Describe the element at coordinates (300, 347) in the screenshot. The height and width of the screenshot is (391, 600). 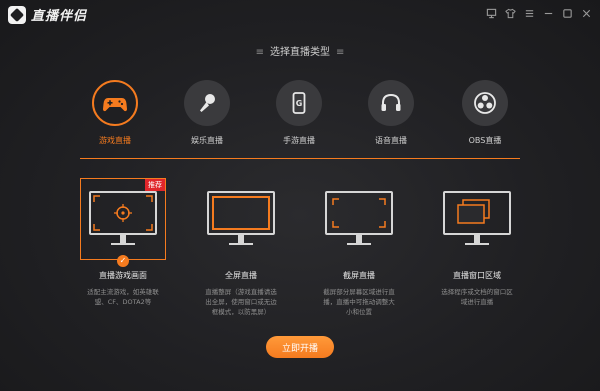
I see `start-live-button: 立即开播` at that location.